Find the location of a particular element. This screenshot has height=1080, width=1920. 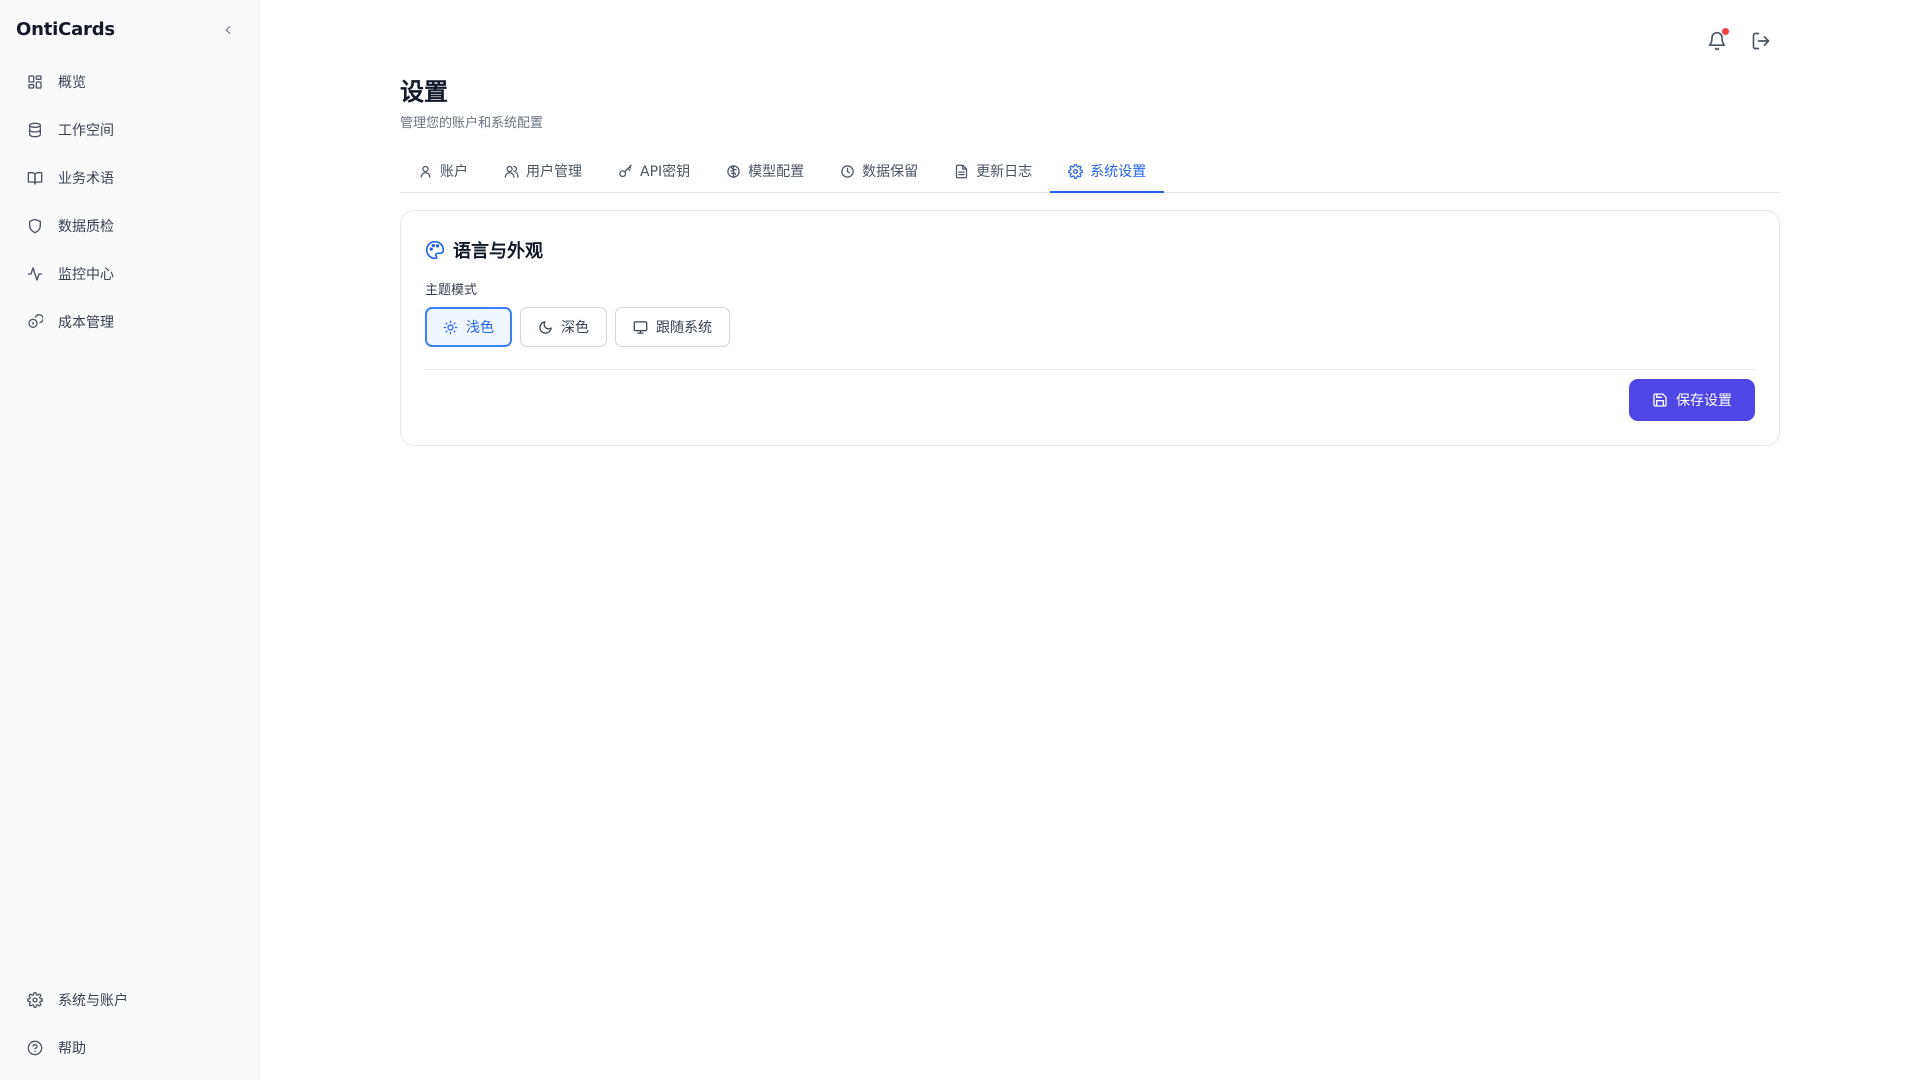

theme-dark-button: 深色 is located at coordinates (563, 327).